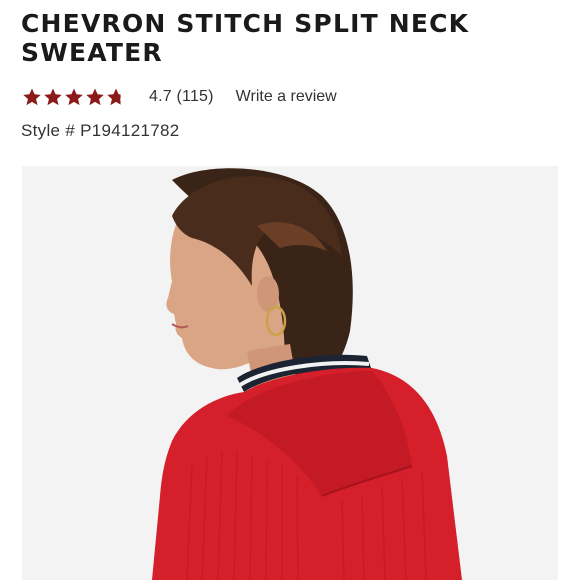 The width and height of the screenshot is (580, 580). What do you see at coordinates (195, 96) in the screenshot?
I see `review-count: (115)` at bounding box center [195, 96].